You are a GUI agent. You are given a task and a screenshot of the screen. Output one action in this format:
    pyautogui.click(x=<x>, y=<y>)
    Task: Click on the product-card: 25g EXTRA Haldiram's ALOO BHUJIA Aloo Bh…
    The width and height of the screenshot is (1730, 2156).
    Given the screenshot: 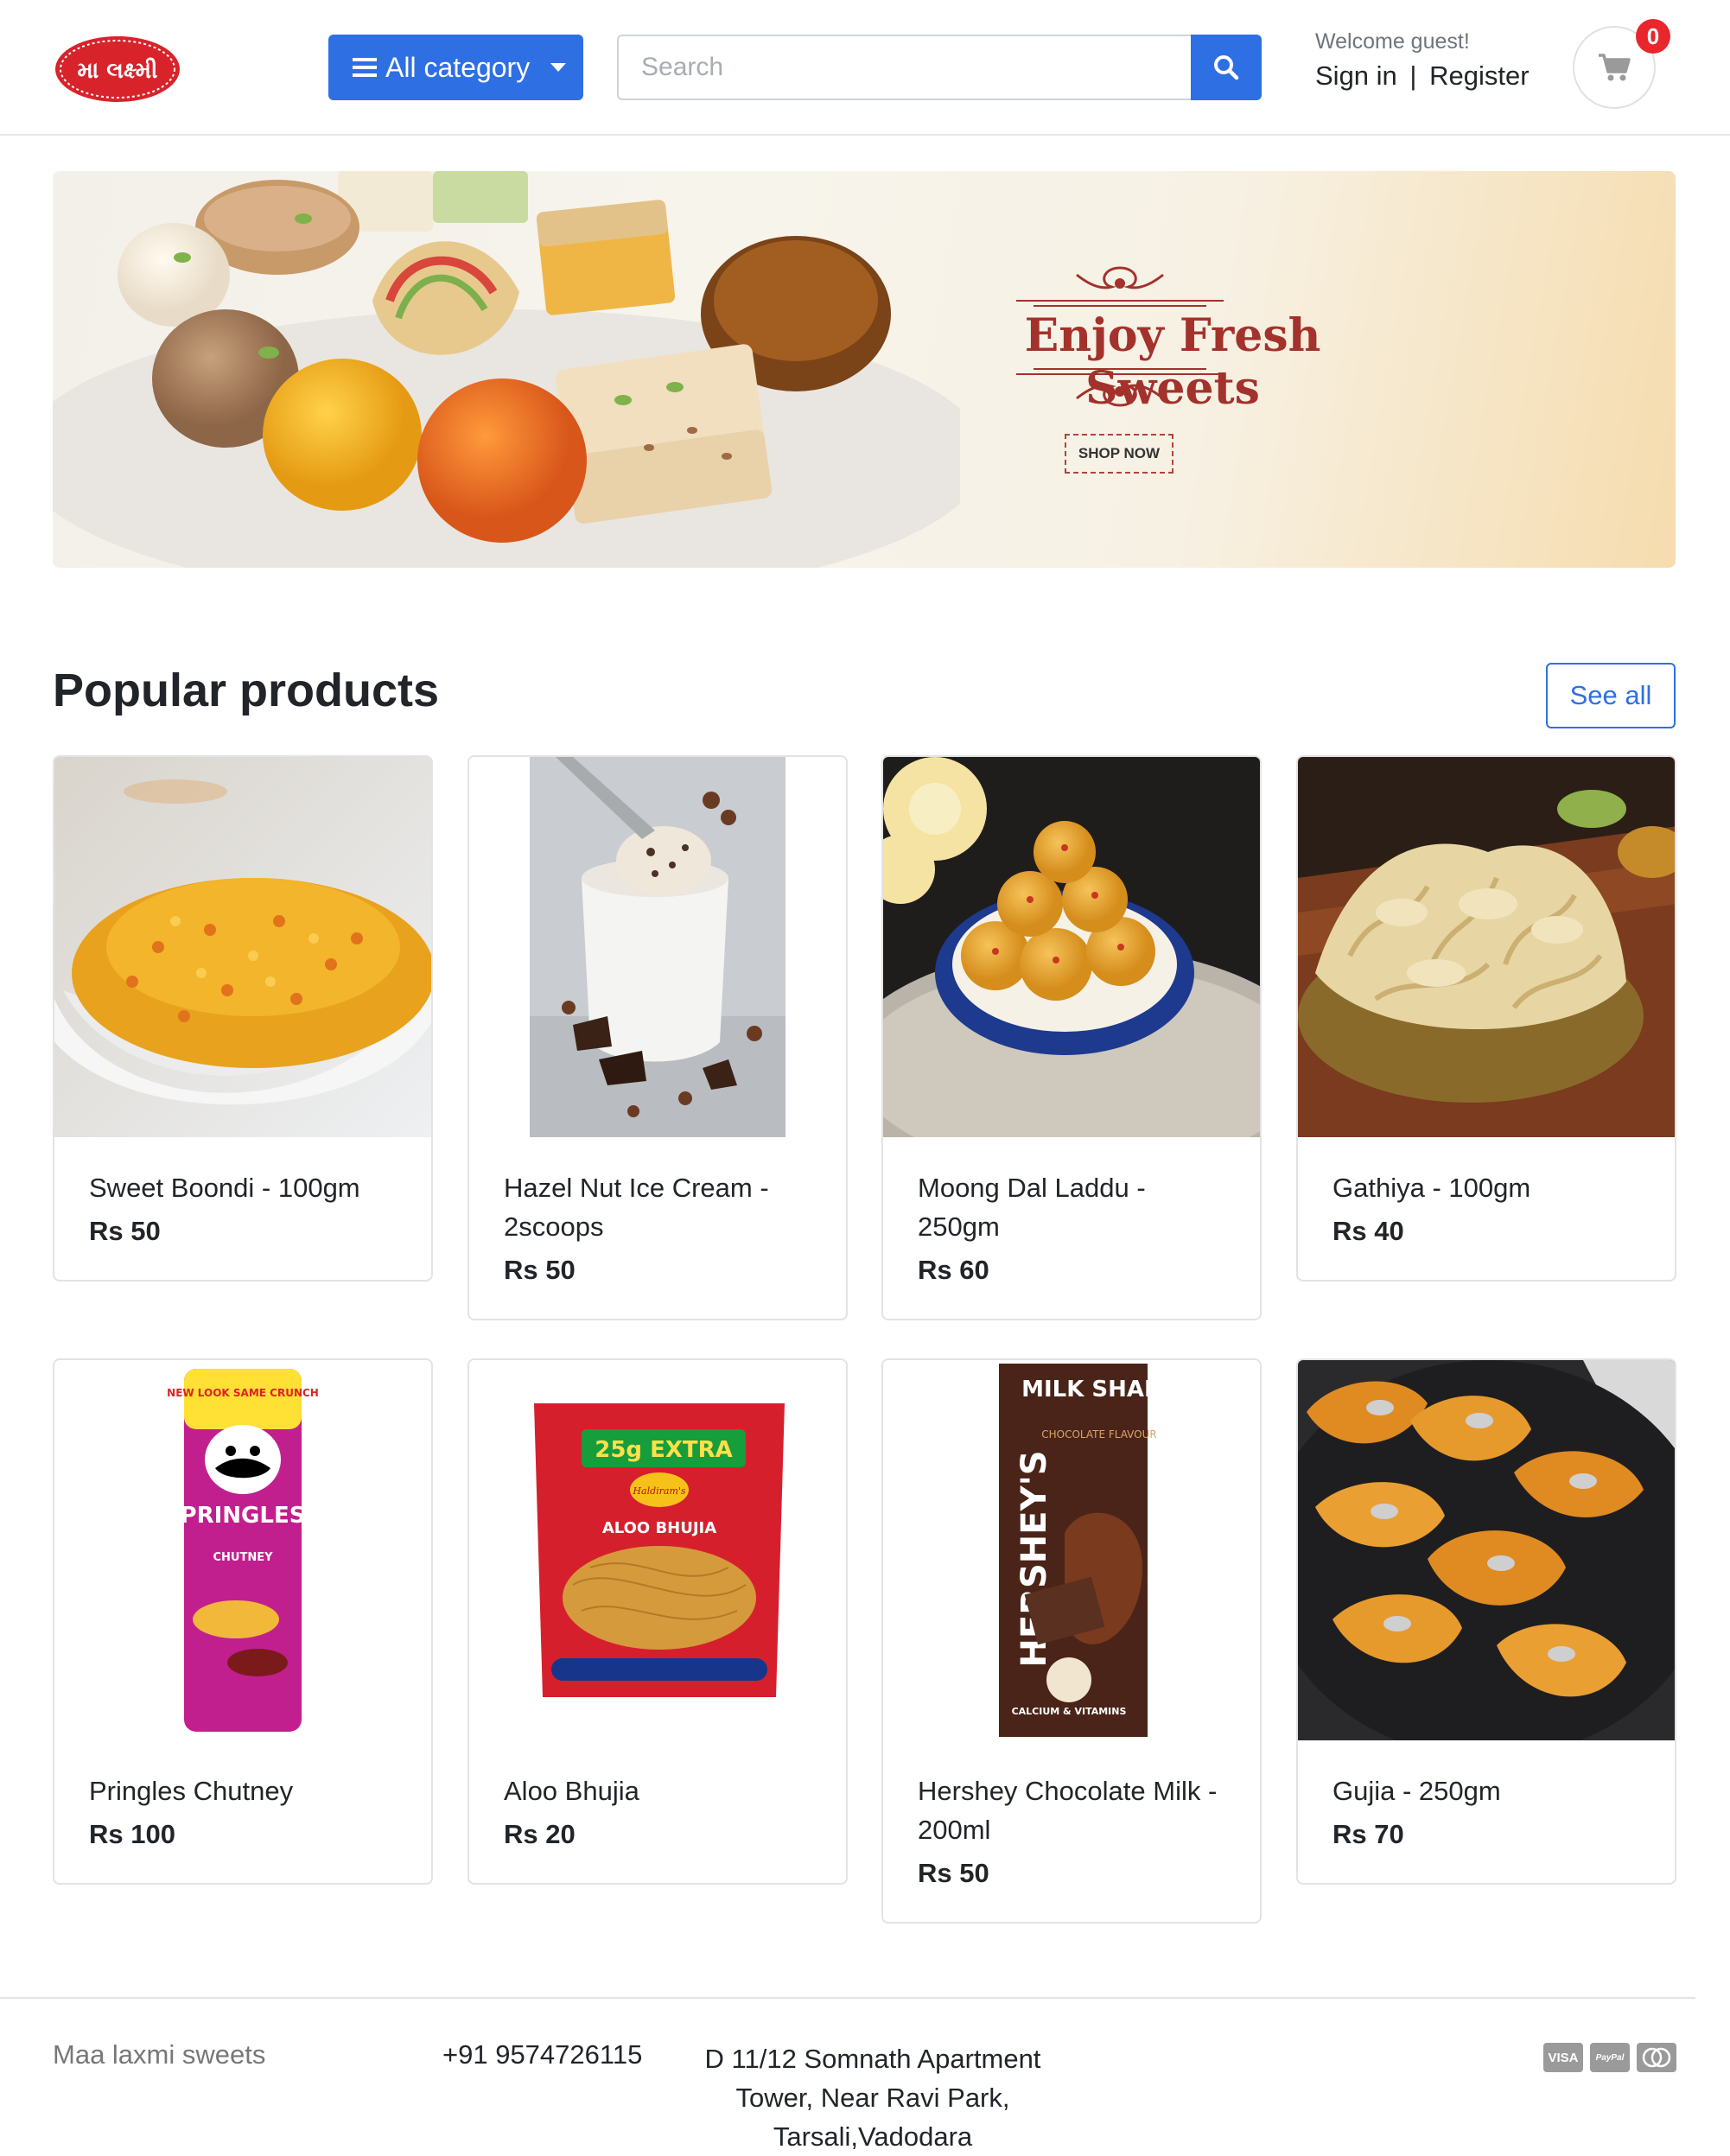 What is the action you would take?
    pyautogui.click(x=657, y=1621)
    